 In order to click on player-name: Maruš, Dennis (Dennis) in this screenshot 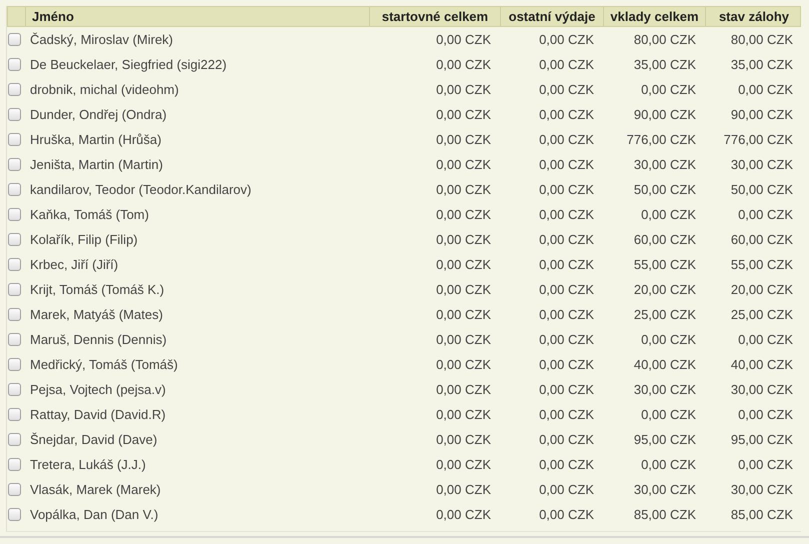, I will do `click(98, 339)`.